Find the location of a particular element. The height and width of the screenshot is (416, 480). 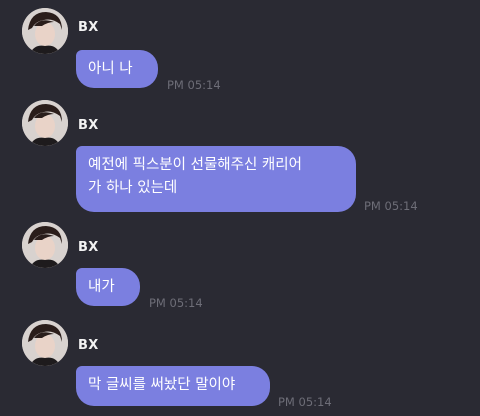

message-bubble: 막 글씨를 써놨단 말이야 is located at coordinates (173, 386).